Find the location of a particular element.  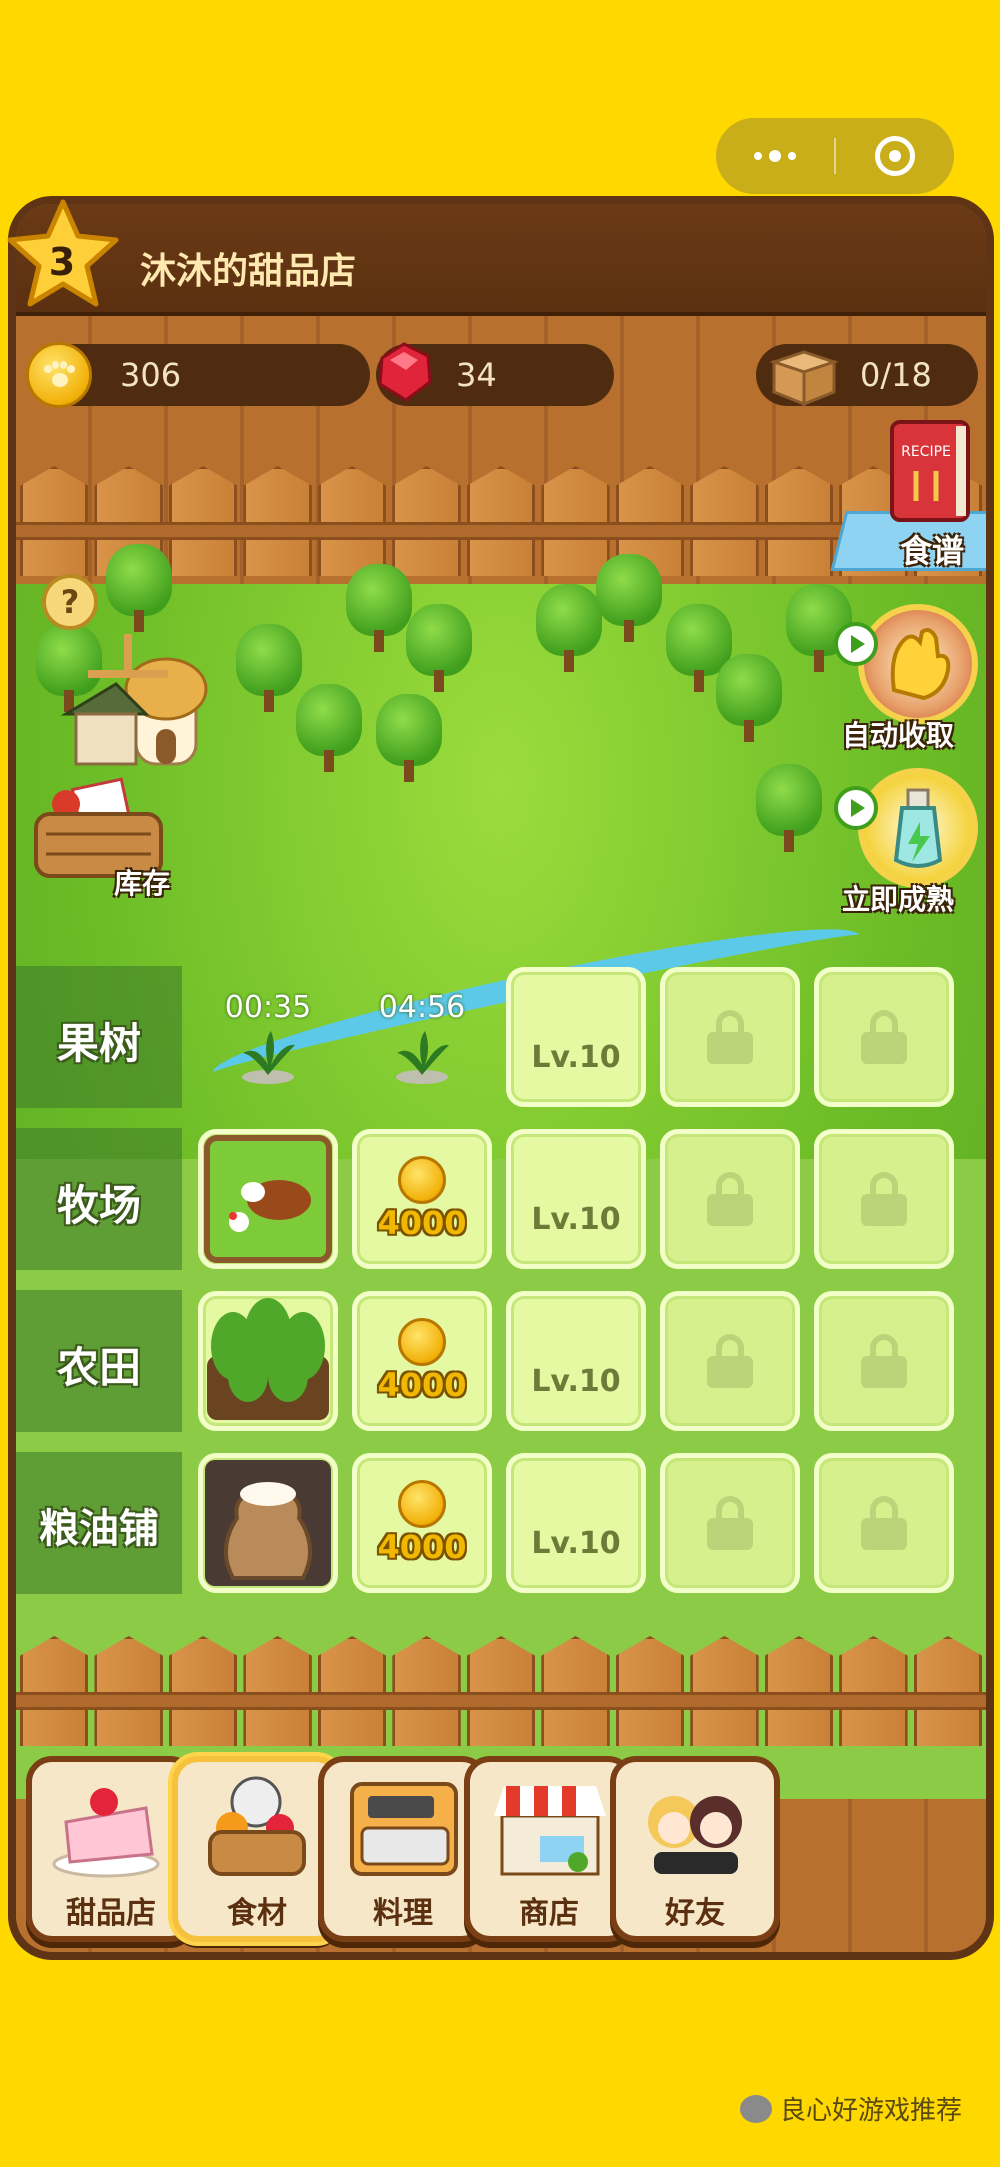

storage-value: 0/18 is located at coordinates (896, 375).